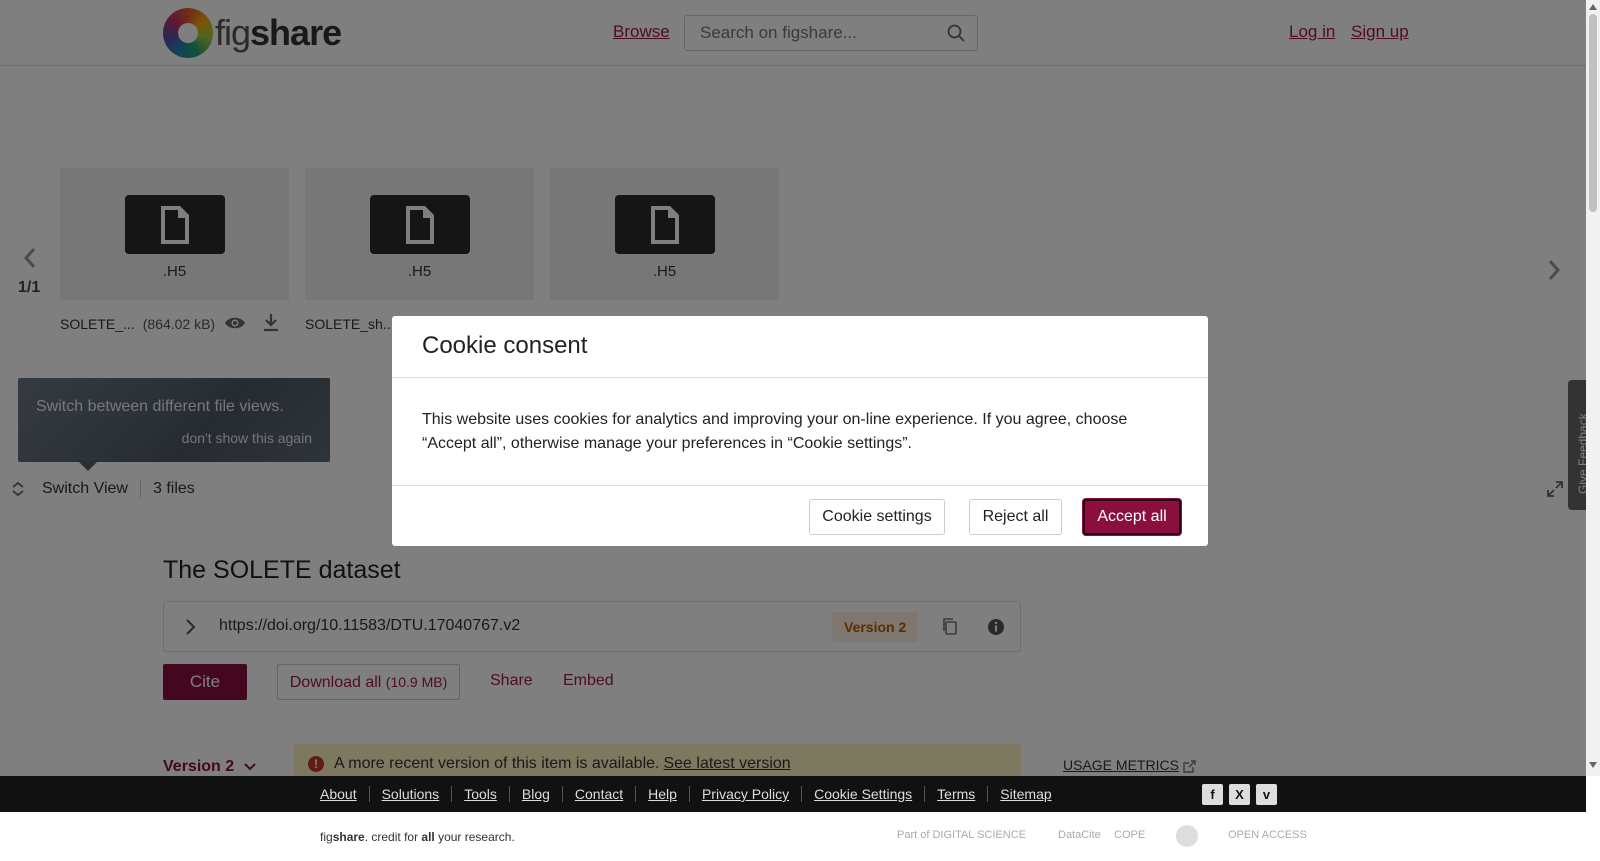  What do you see at coordinates (410, 794) in the screenshot?
I see `footer-link-solutions: Solutions` at bounding box center [410, 794].